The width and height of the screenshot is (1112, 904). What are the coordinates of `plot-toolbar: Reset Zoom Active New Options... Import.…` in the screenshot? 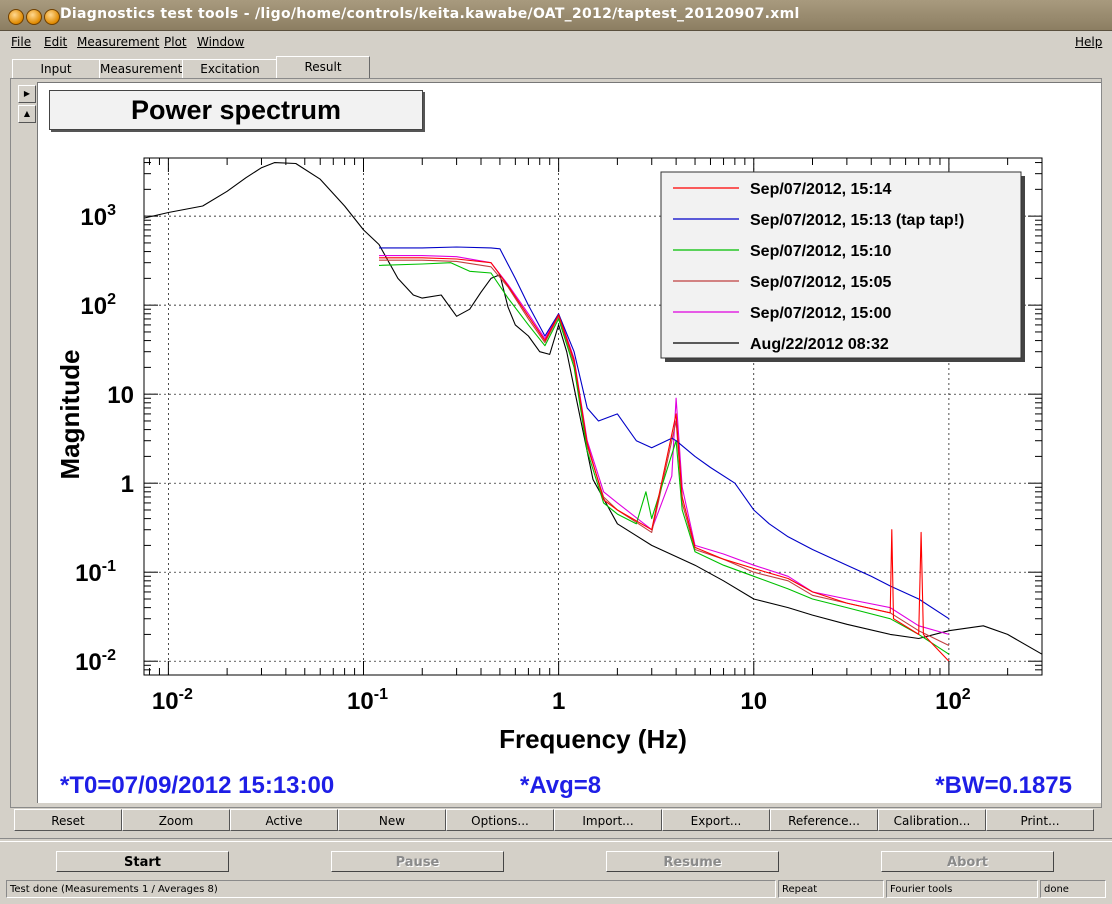 It's located at (556, 821).